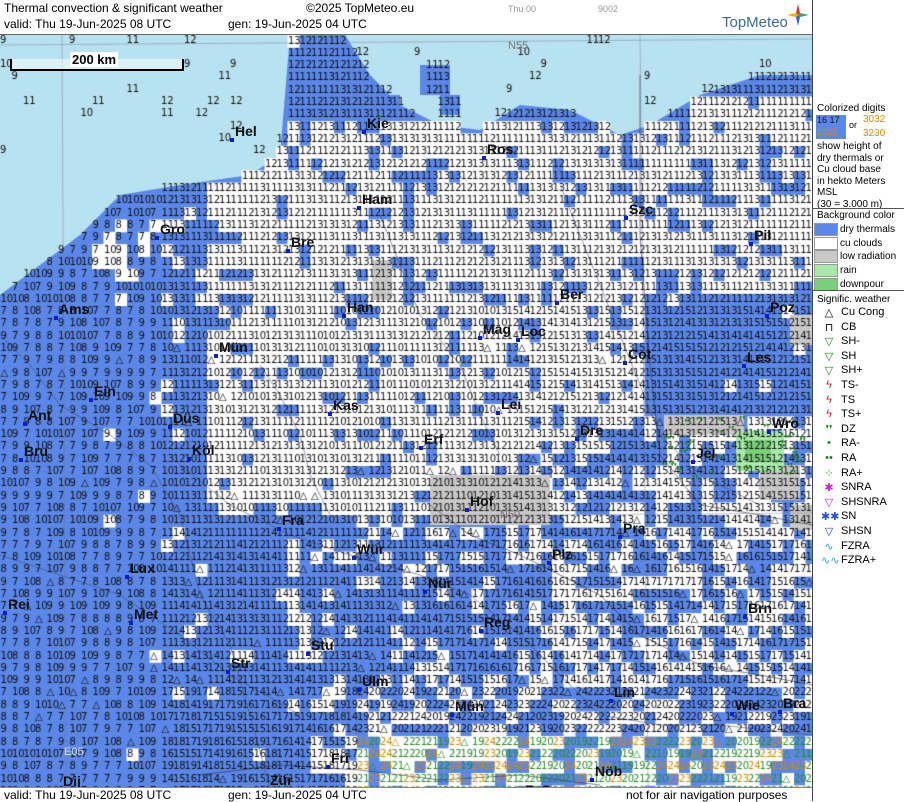  What do you see at coordinates (763, 235) in the screenshot?
I see `city-label: Pil` at bounding box center [763, 235].